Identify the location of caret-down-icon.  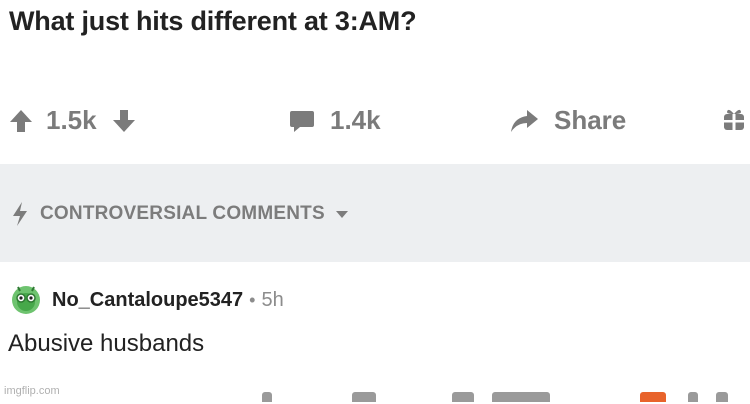
(342, 214).